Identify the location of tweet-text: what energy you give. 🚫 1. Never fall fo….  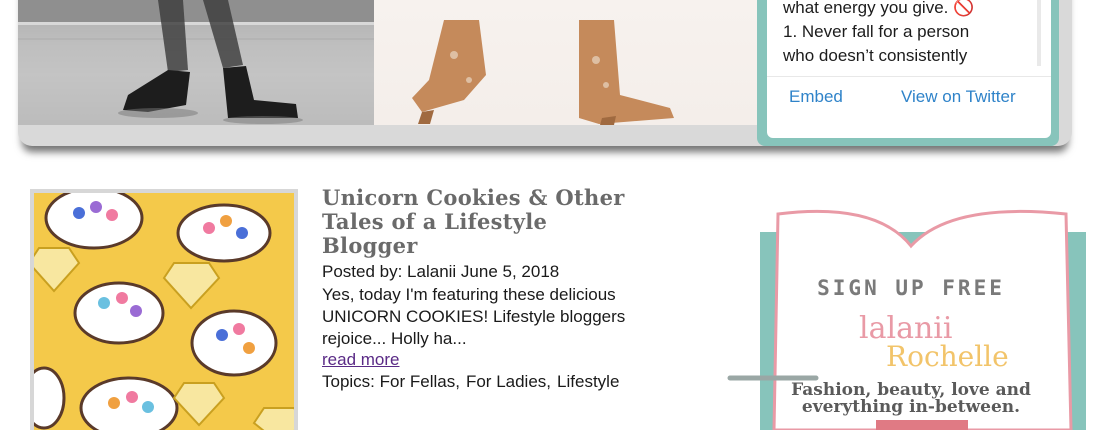
(912, 33).